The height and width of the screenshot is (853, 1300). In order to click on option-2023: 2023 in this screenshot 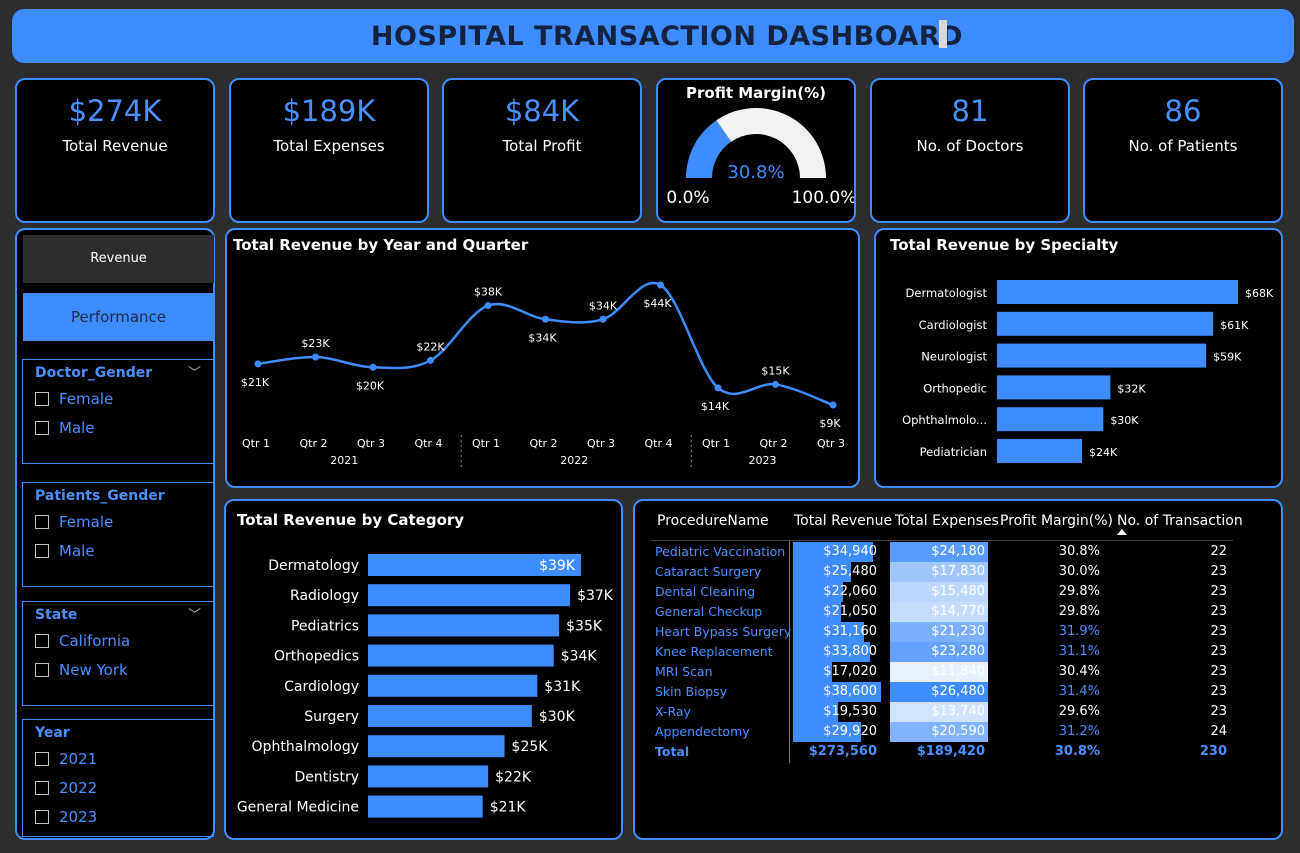, I will do `click(66, 817)`.